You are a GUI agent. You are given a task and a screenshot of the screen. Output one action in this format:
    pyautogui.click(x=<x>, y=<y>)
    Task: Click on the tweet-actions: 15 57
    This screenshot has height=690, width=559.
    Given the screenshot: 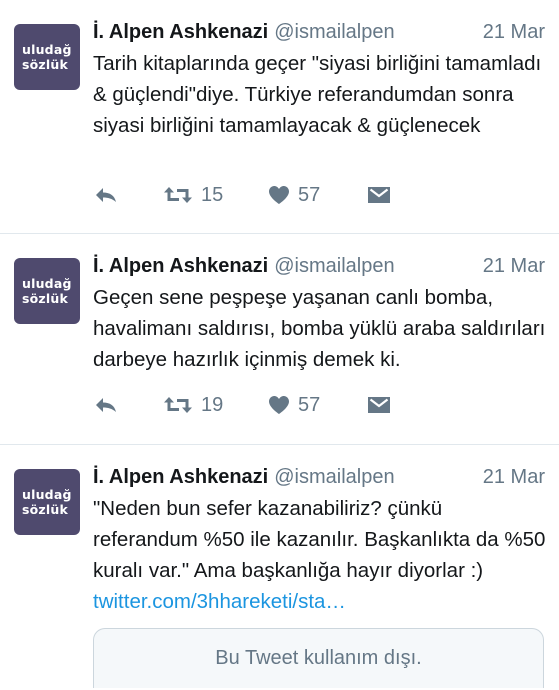 What is the action you would take?
    pyautogui.click(x=248, y=195)
    